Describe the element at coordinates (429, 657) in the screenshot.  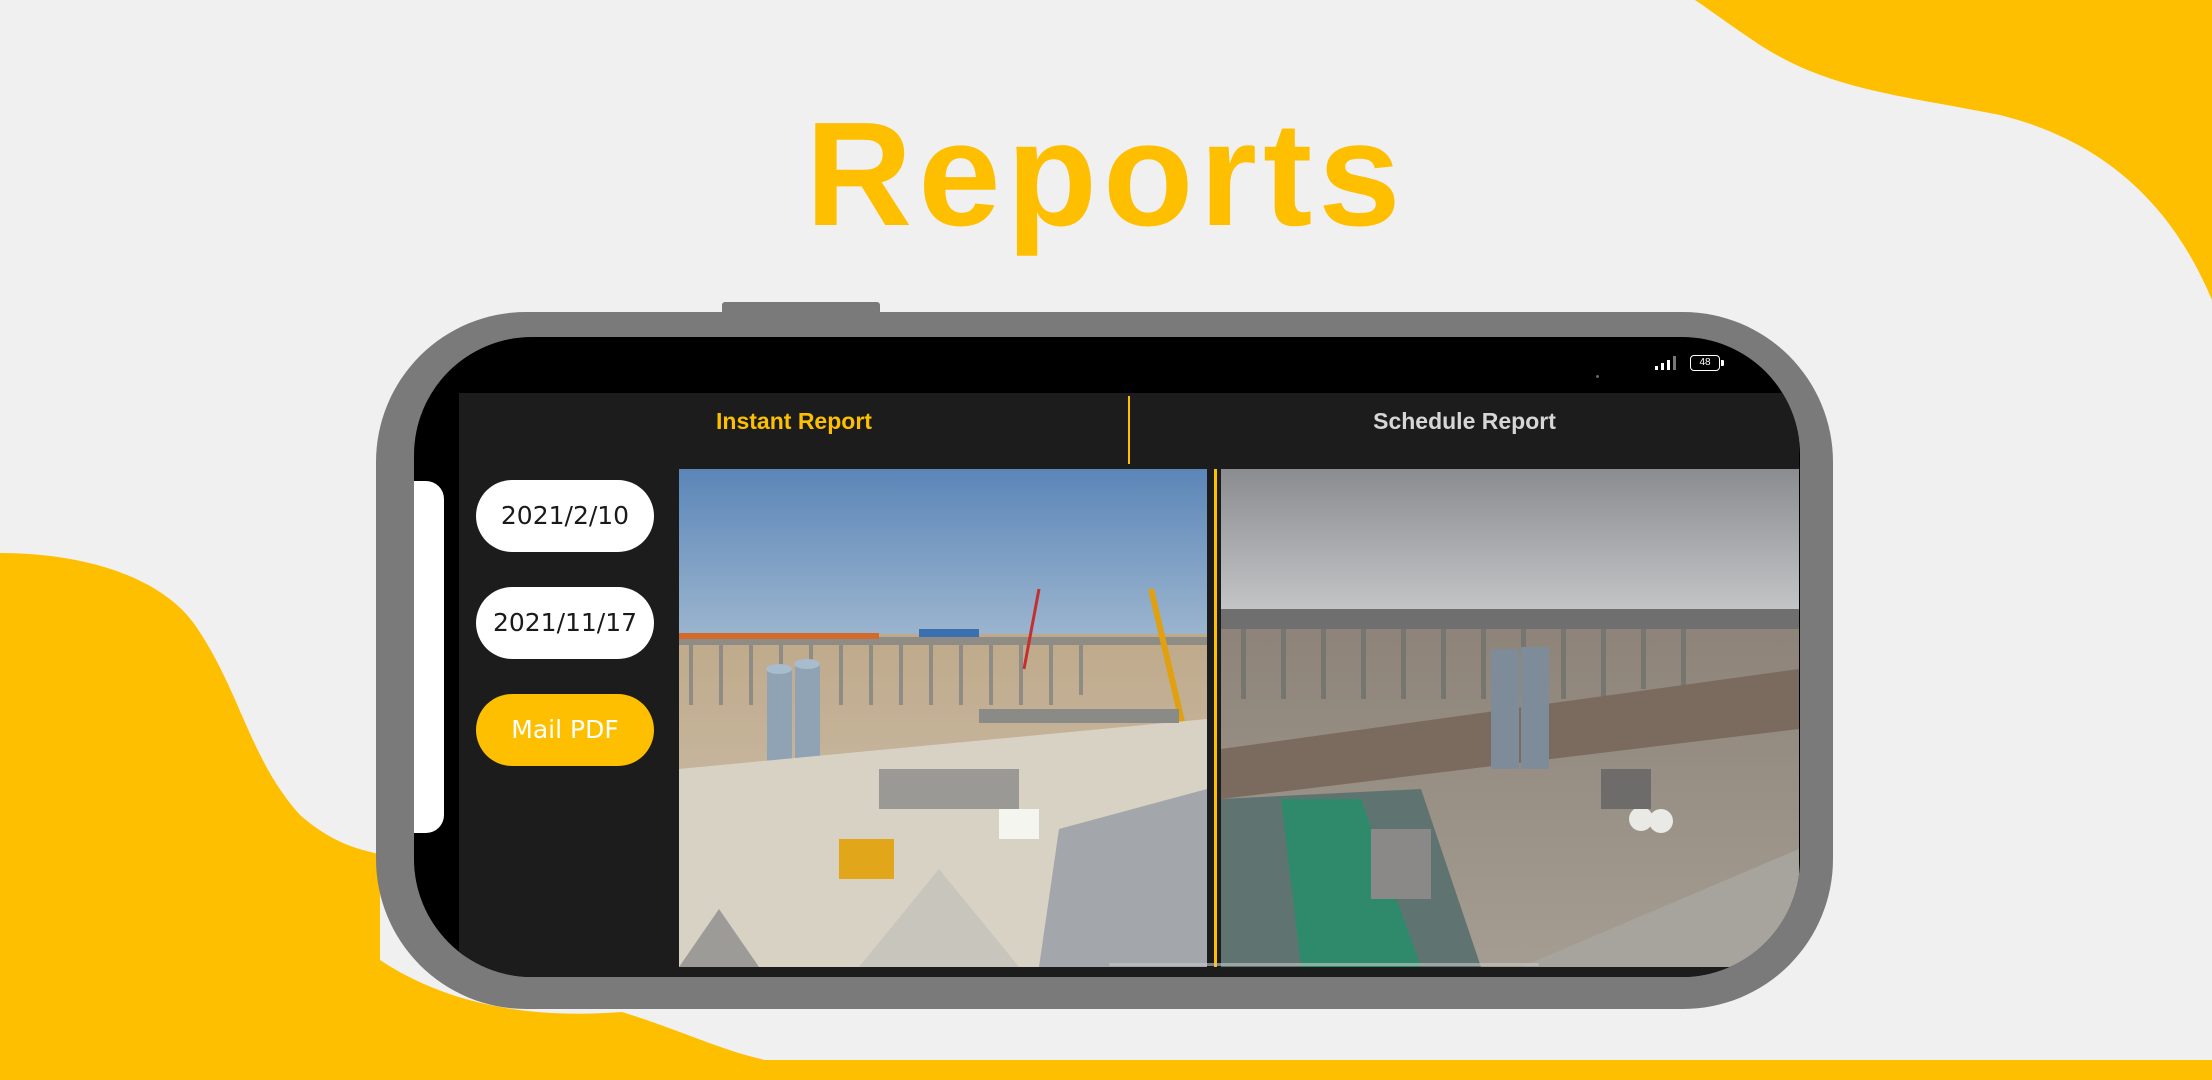
I see `phone-side-handle` at that location.